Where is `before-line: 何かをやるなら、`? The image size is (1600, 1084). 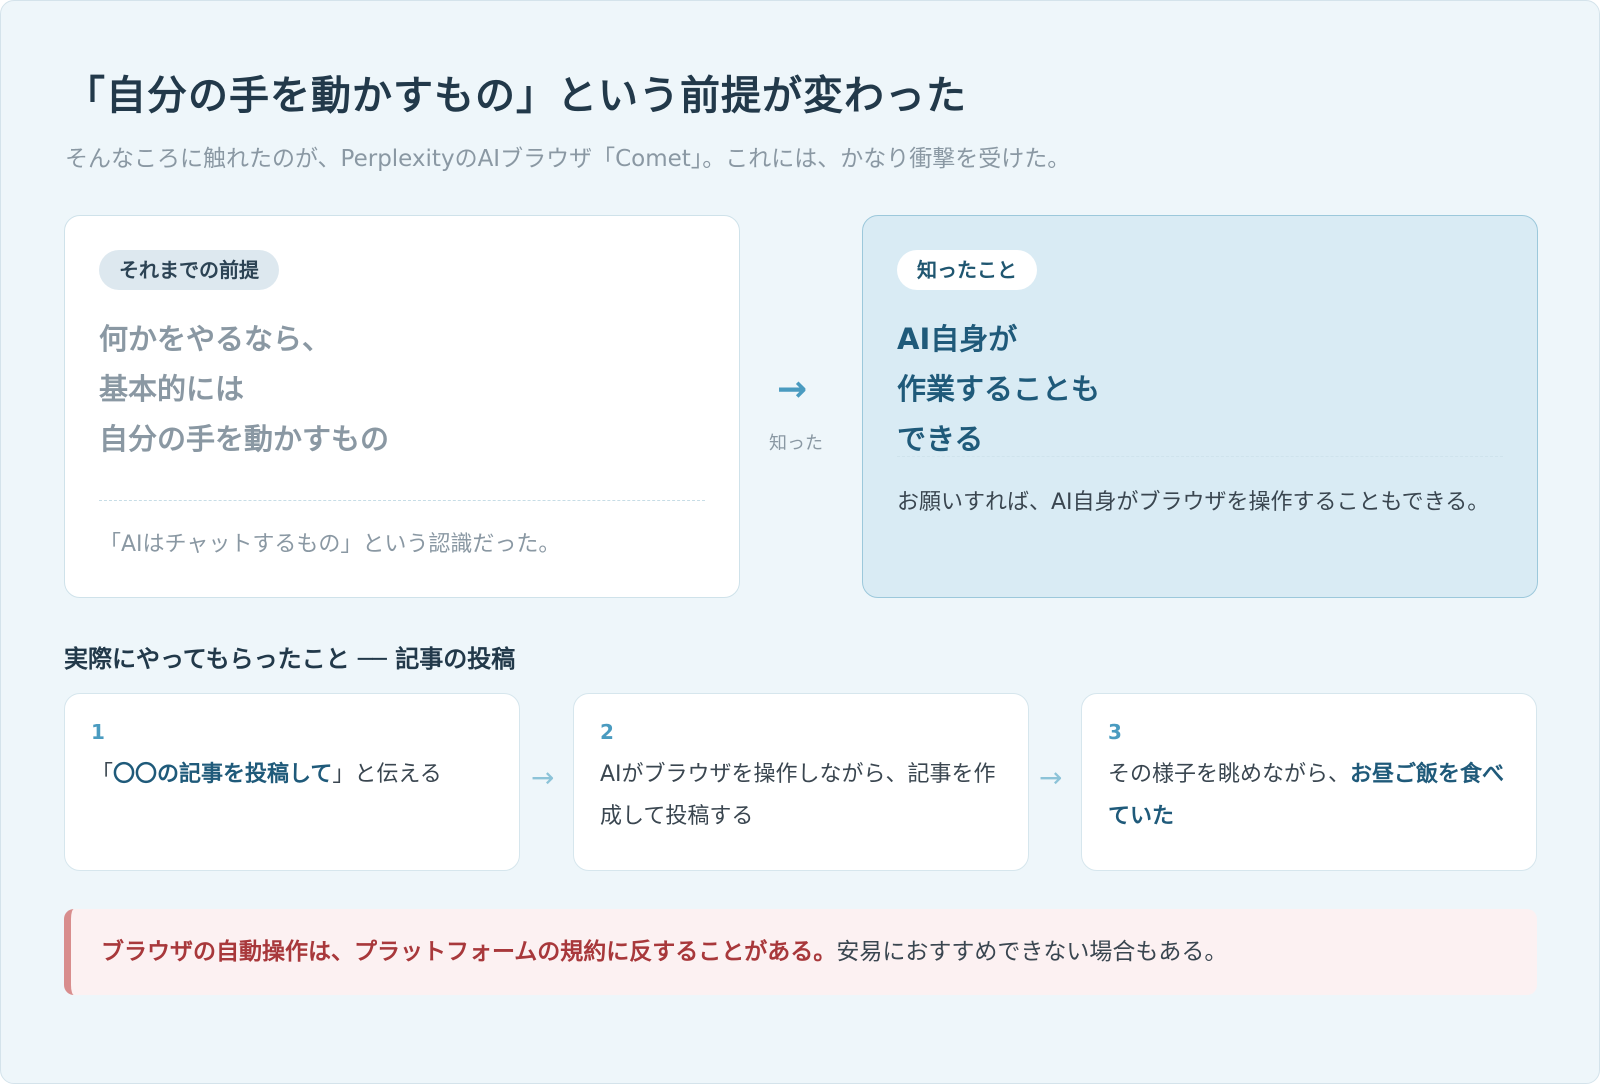
before-line: 何かをやるなら、 is located at coordinates (215, 339).